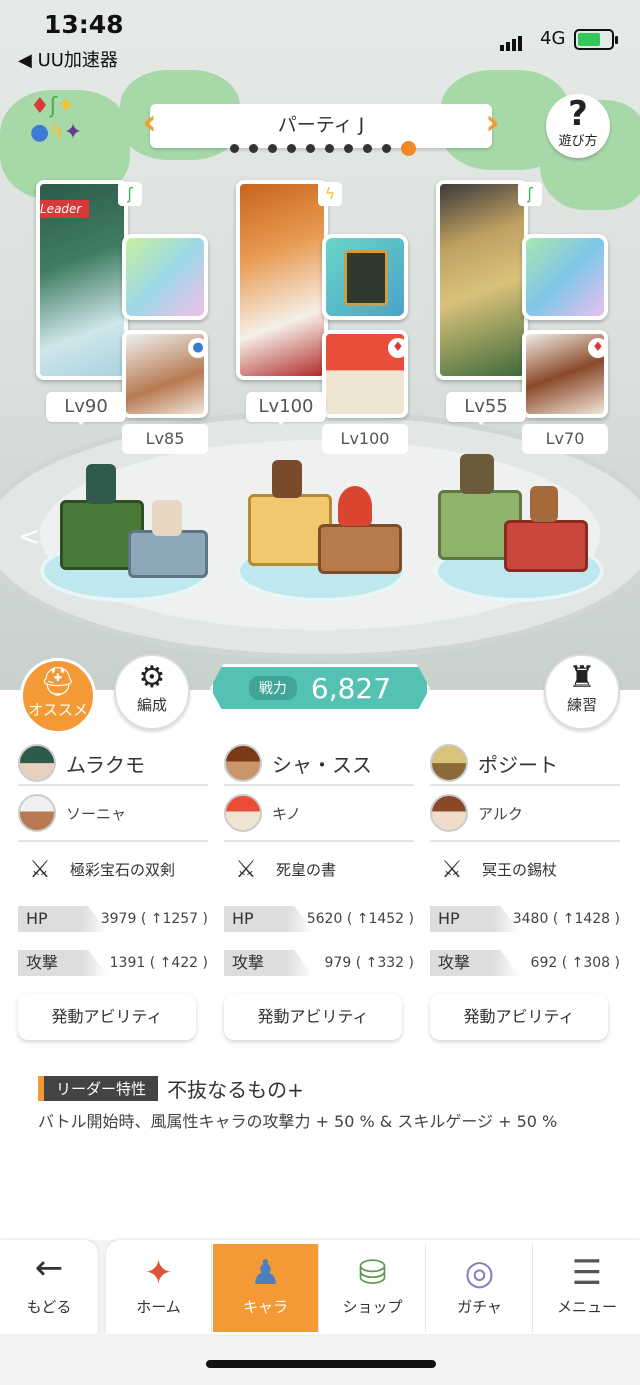  What do you see at coordinates (520, 869) in the screenshot?
I see `weapon-name: 冥王の錫杖` at bounding box center [520, 869].